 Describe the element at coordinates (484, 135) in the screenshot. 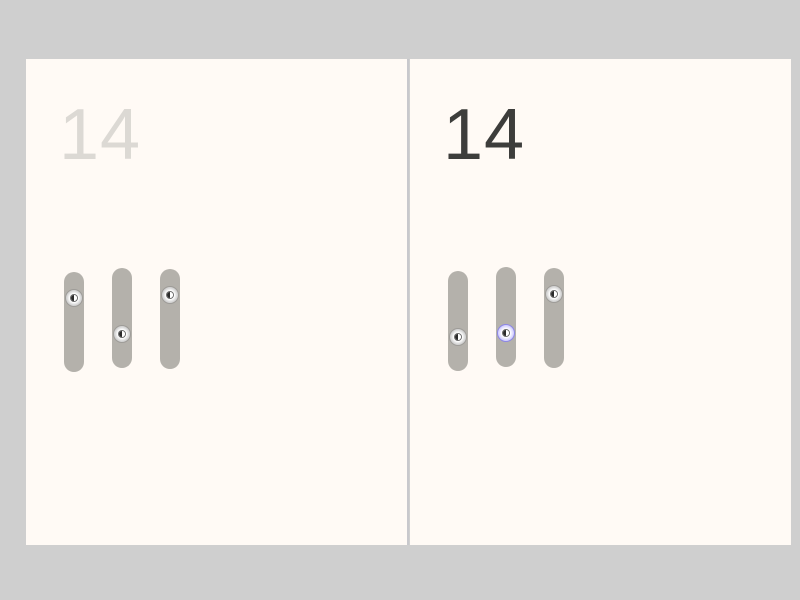

I see `right-value-display: 14` at that location.